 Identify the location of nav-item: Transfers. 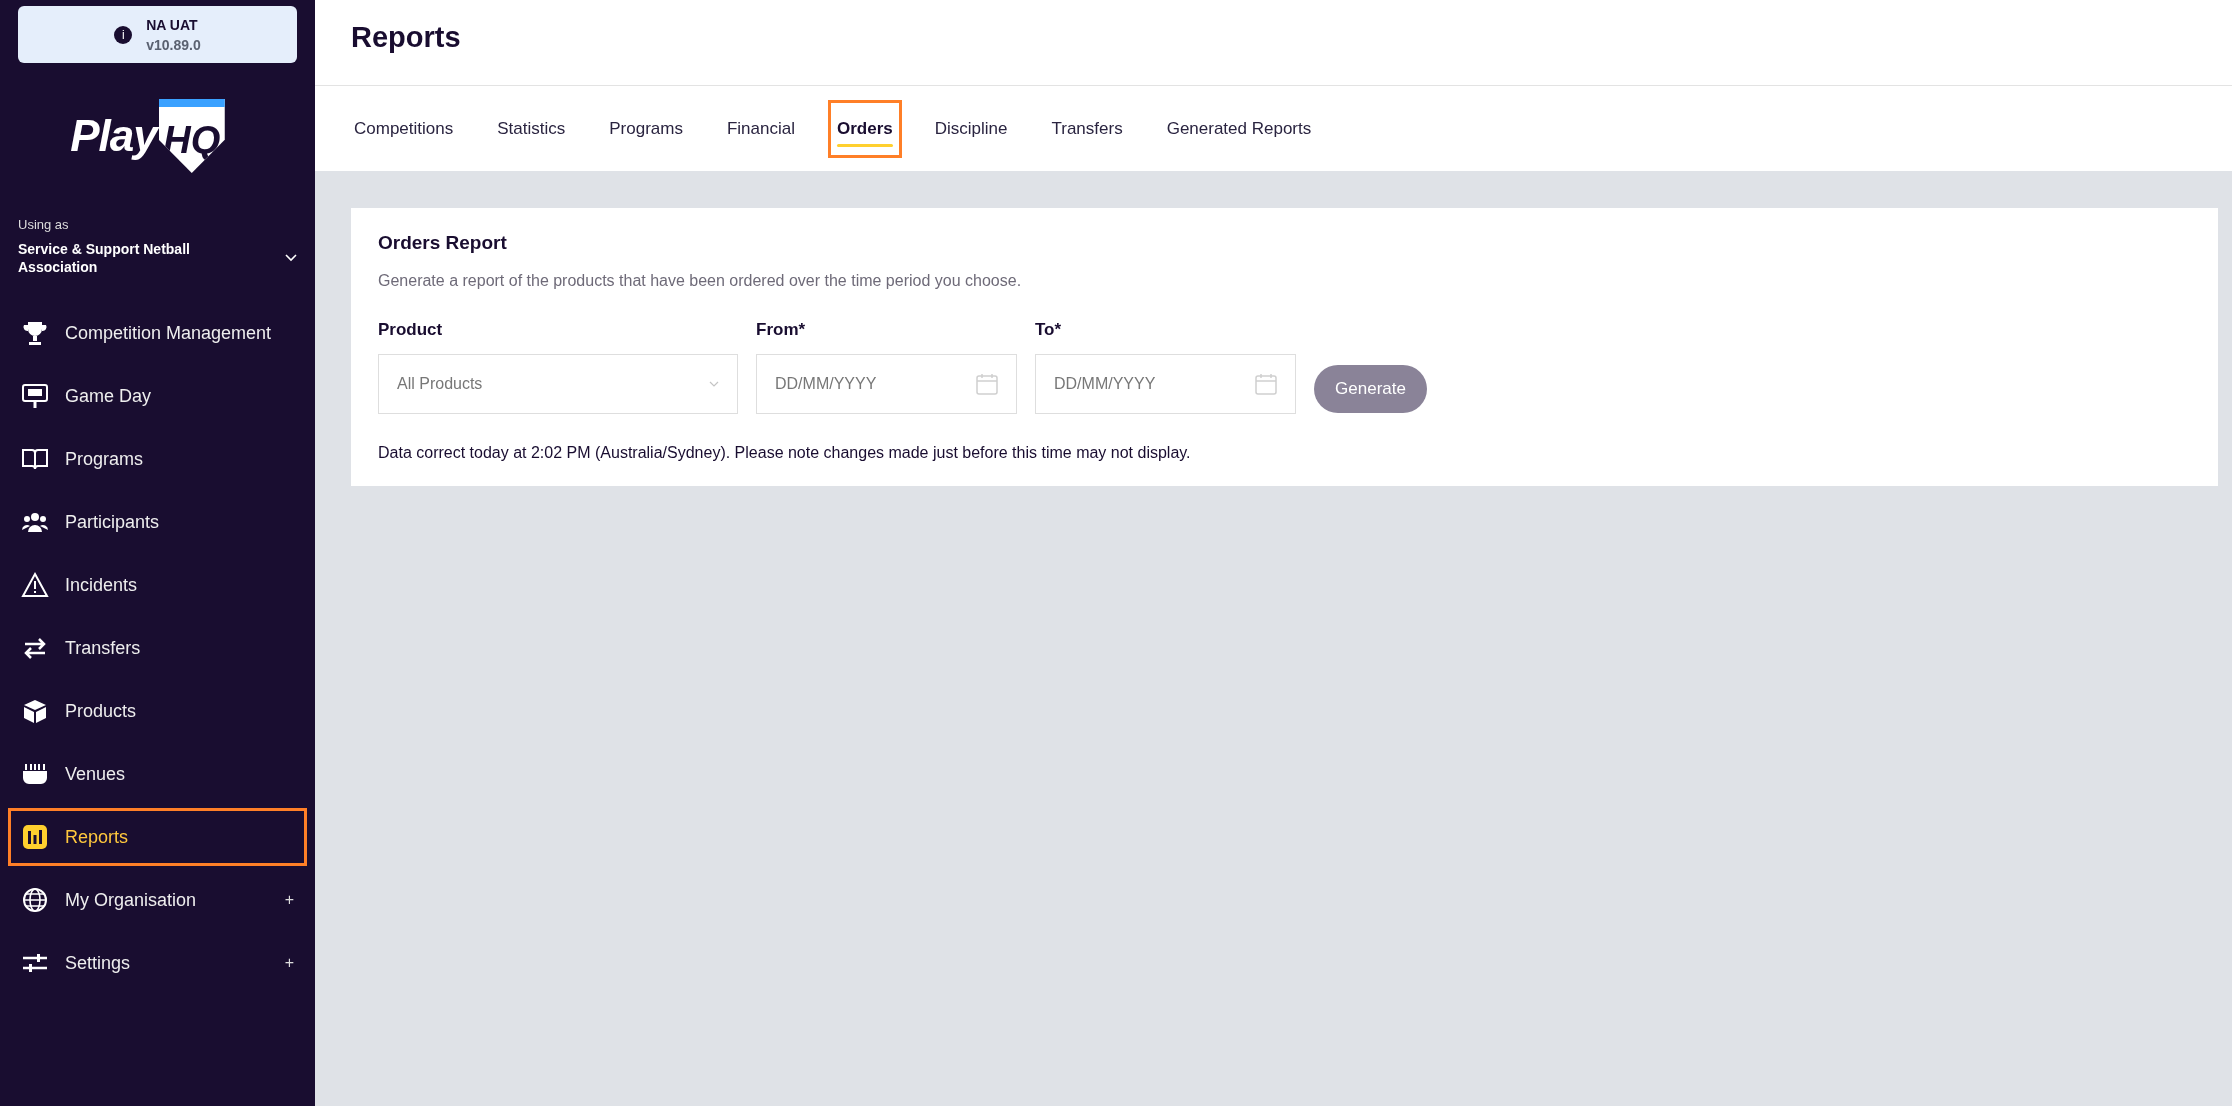
(157, 648).